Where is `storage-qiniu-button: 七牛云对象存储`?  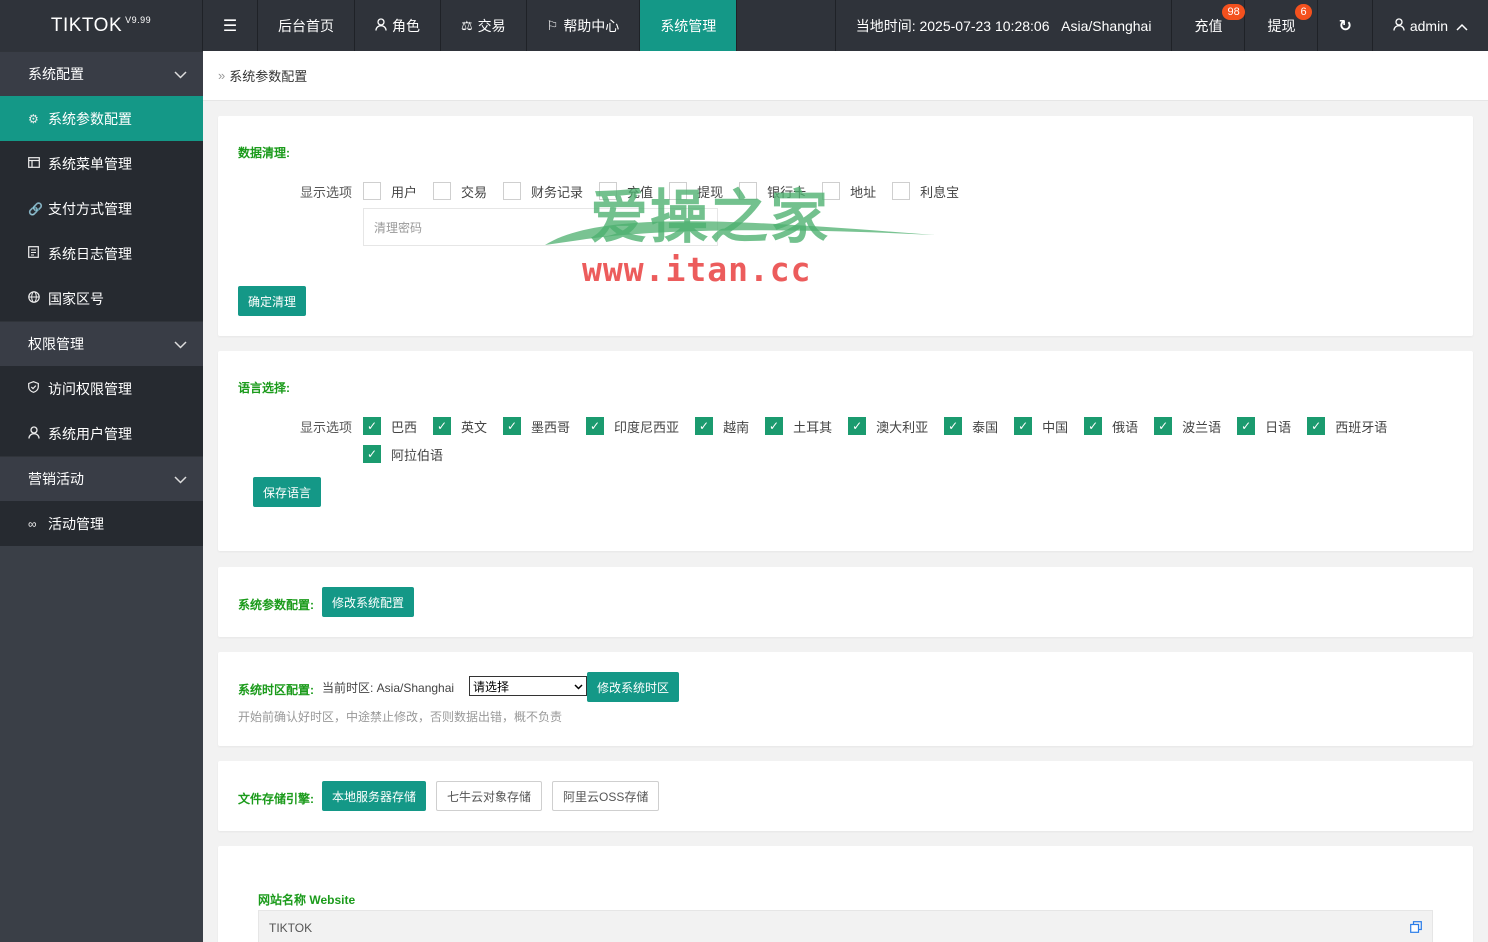 storage-qiniu-button: 七牛云对象存储 is located at coordinates (489, 796).